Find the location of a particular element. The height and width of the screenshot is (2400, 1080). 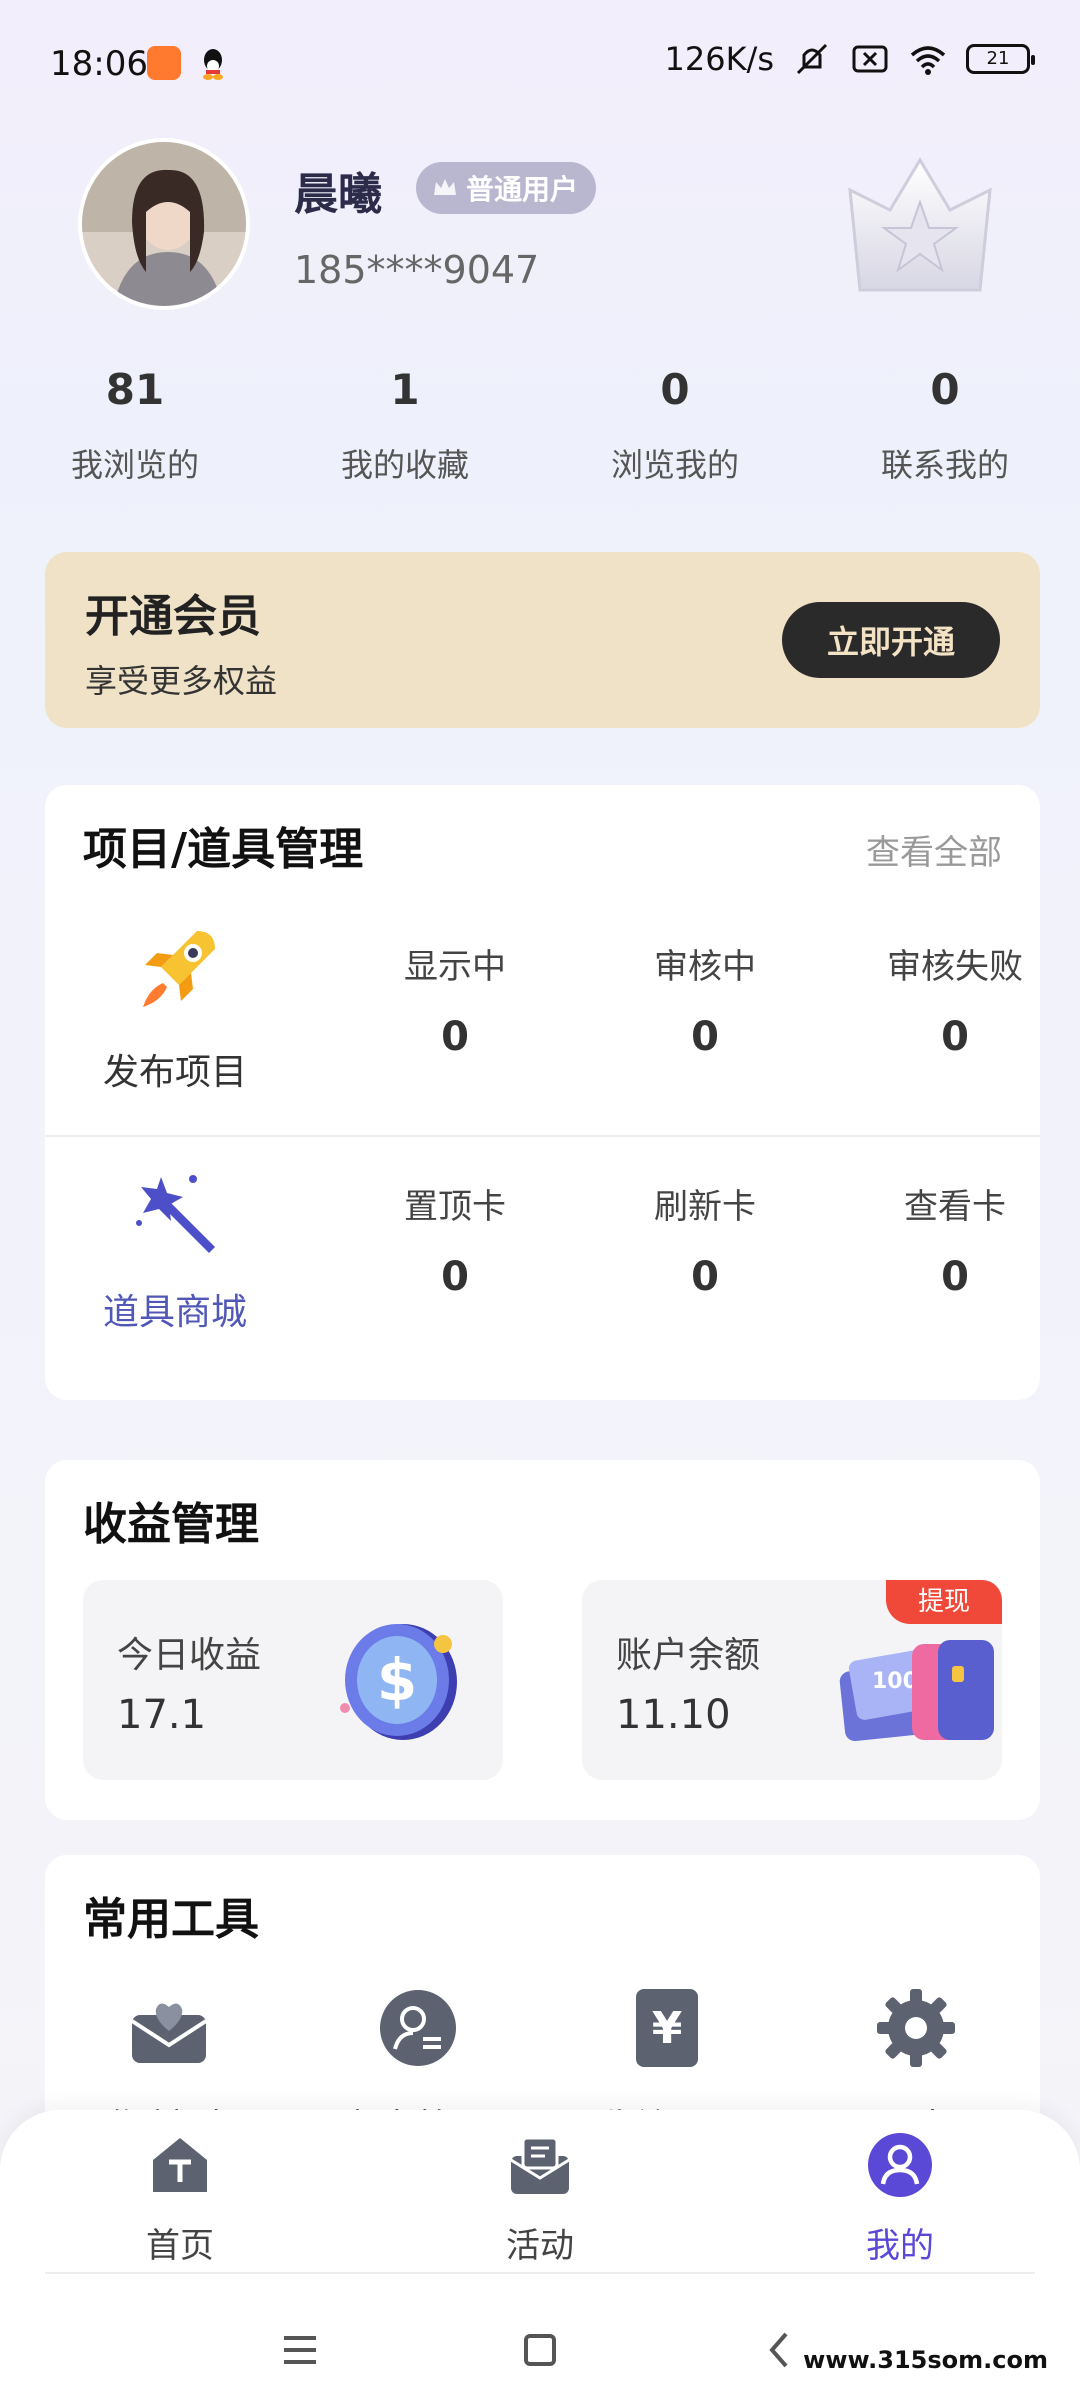

home-square-icon is located at coordinates (540, 2350).